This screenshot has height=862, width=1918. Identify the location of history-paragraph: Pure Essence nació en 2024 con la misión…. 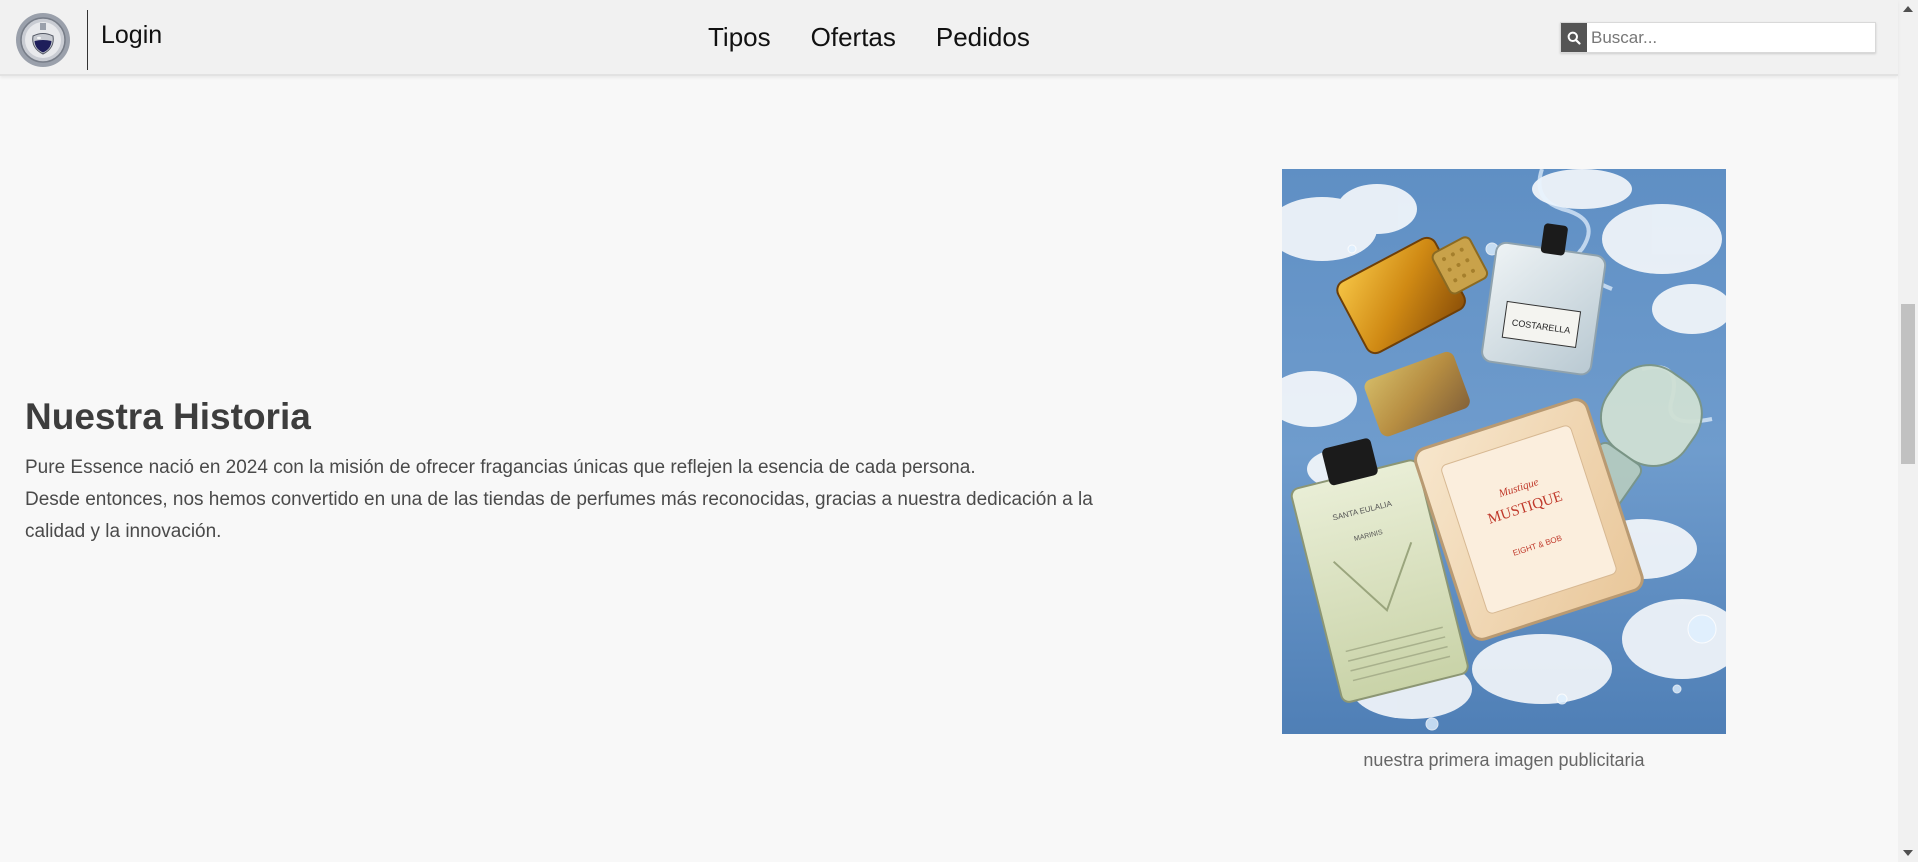
(585, 500).